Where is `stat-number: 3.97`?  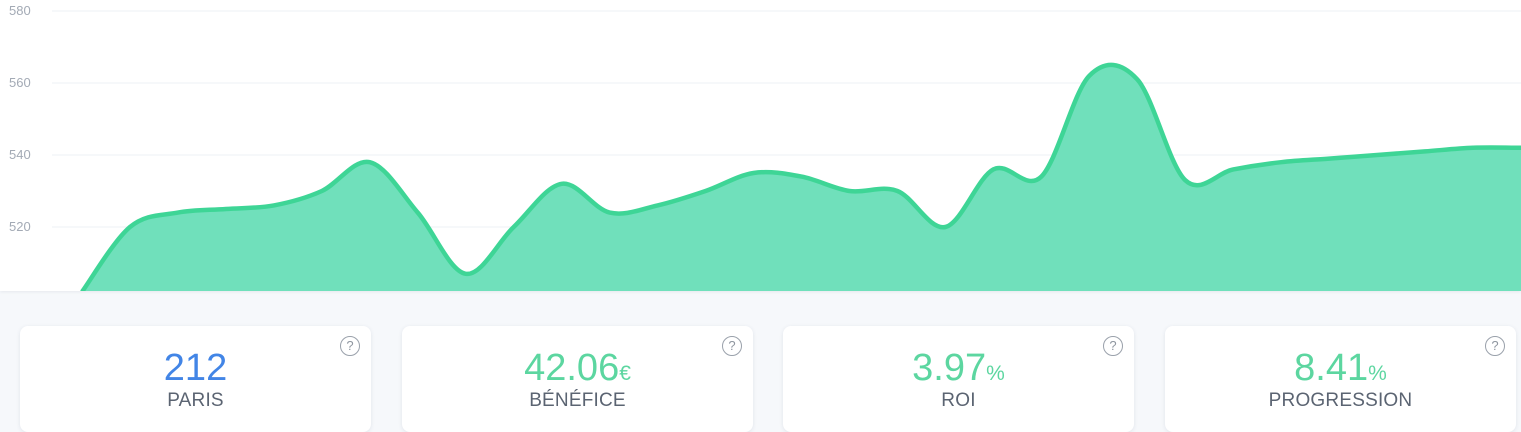
stat-number: 3.97 is located at coordinates (949, 368).